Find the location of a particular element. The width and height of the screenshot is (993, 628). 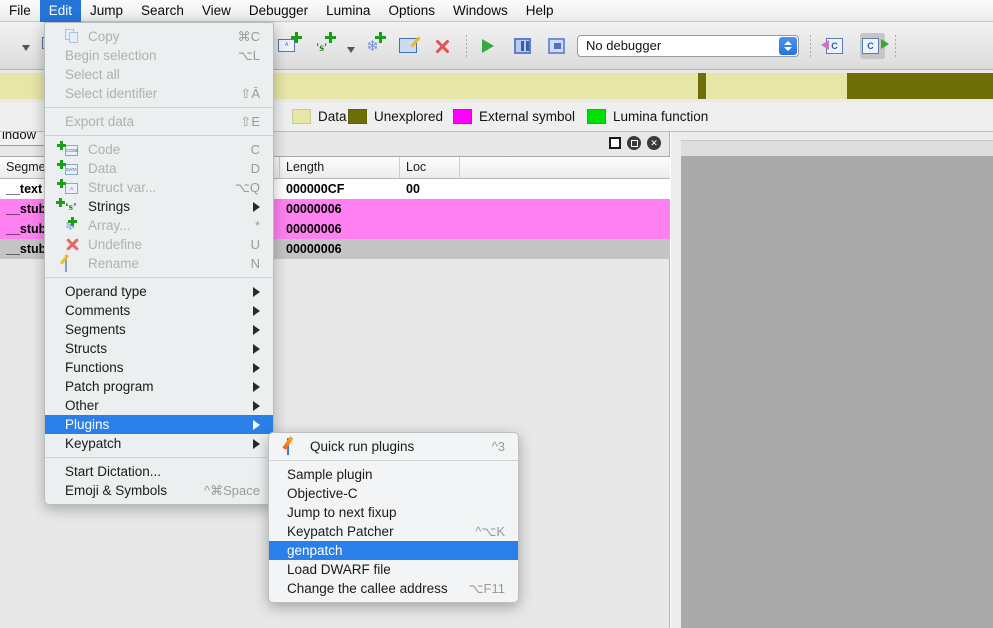

legend-swatch-icon is located at coordinates (301, 116).